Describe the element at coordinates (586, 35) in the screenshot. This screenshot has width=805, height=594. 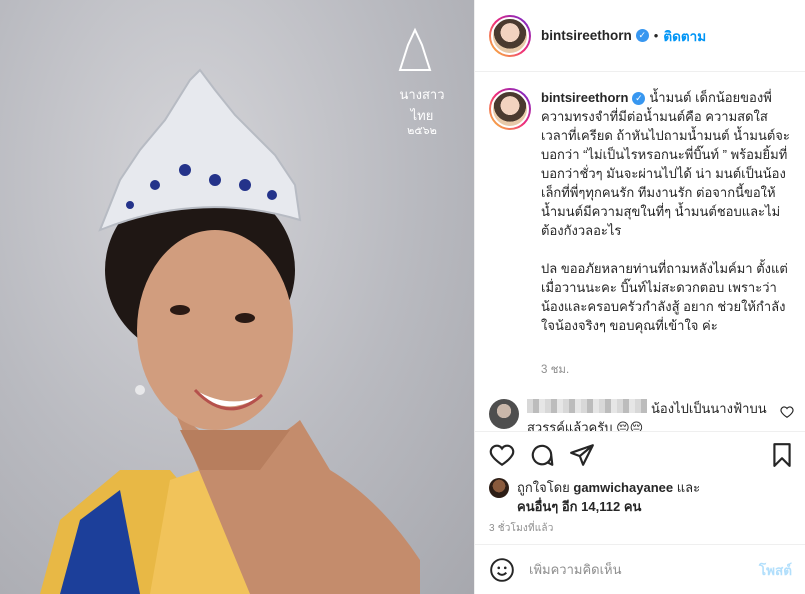
I see `author-username: bintsireethorn` at that location.